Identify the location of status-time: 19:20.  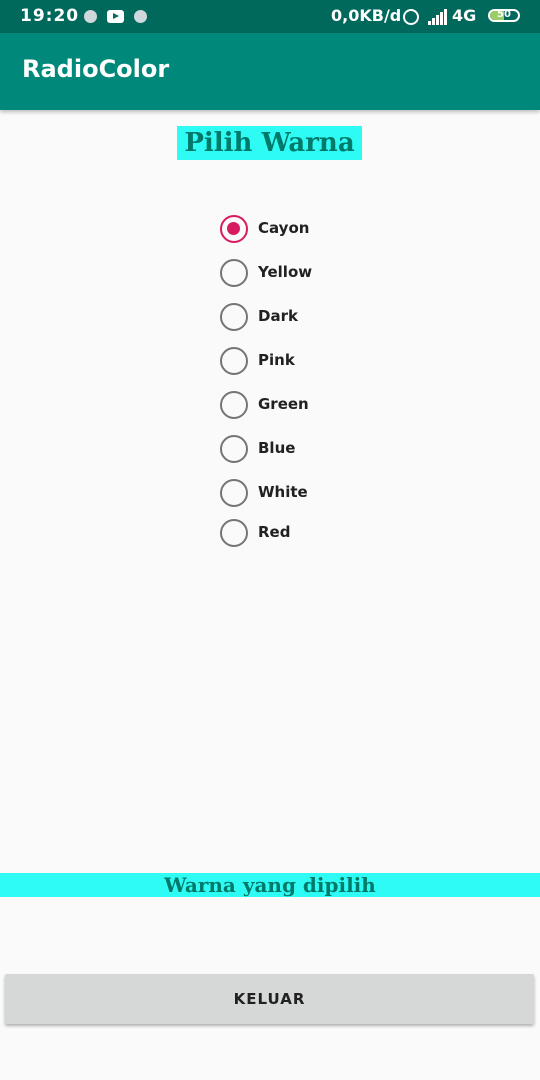
(50, 16).